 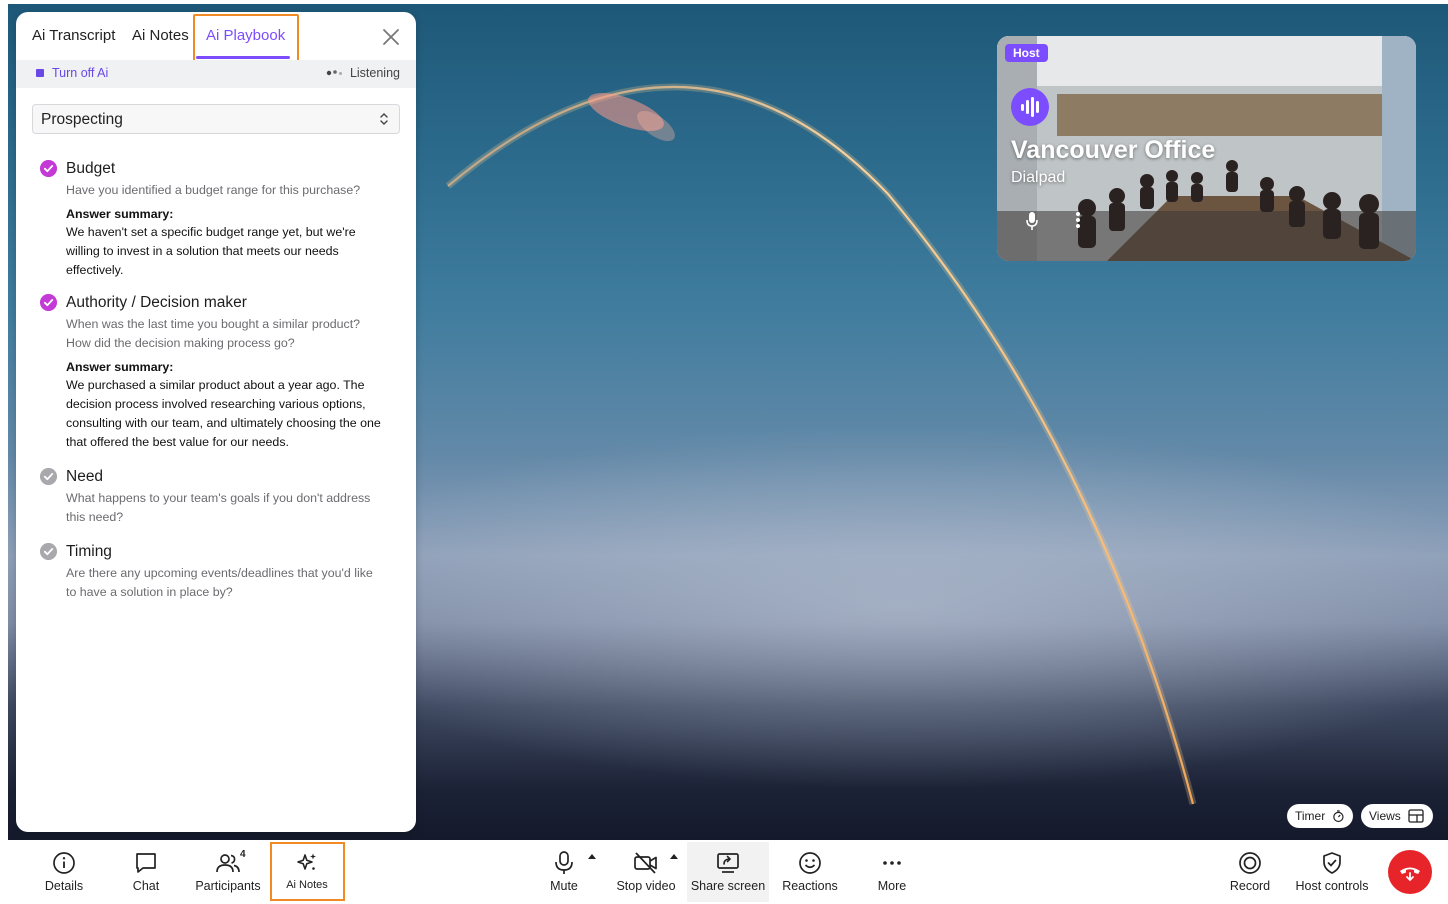 I want to click on views-label: Views, so click(x=1385, y=816).